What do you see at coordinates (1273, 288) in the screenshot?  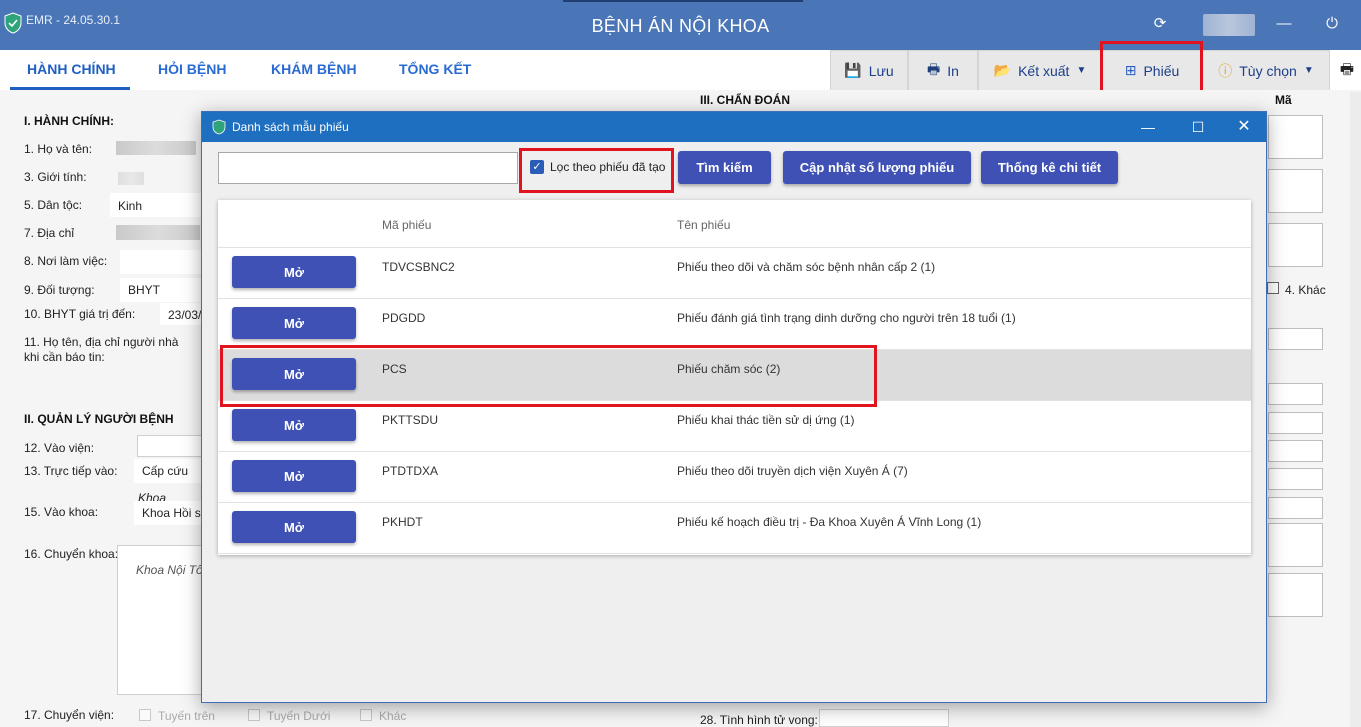 I see `other-diagnosis-checkbox` at bounding box center [1273, 288].